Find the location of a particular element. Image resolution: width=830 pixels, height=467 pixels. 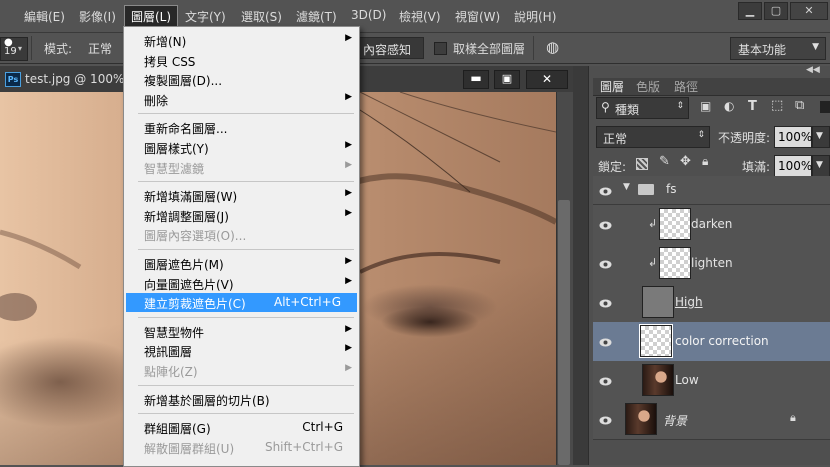

menu-item: 拷貝 CSS is located at coordinates (241, 60).